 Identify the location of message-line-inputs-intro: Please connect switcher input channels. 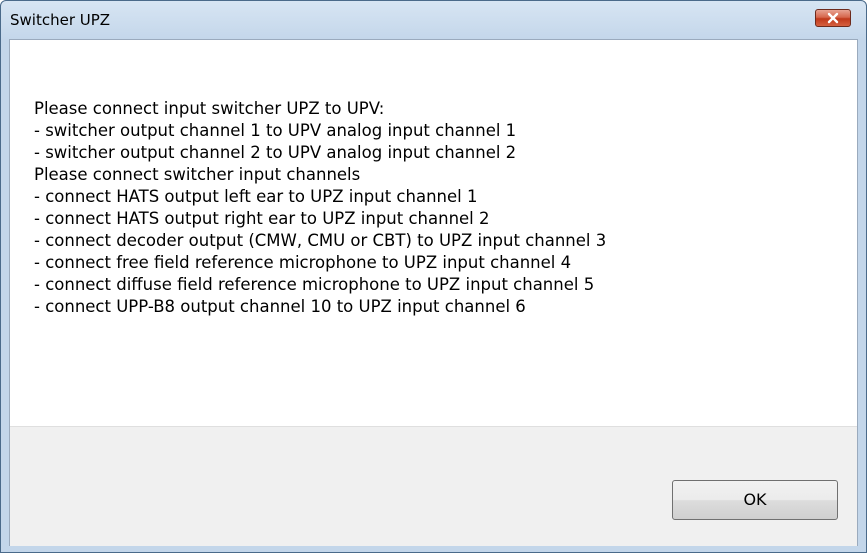
(197, 174).